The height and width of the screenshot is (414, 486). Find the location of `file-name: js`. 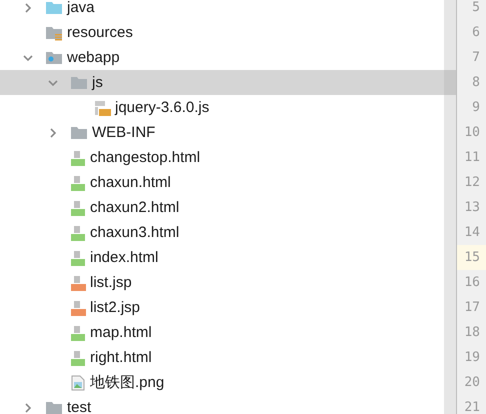

file-name: js is located at coordinates (97, 82).